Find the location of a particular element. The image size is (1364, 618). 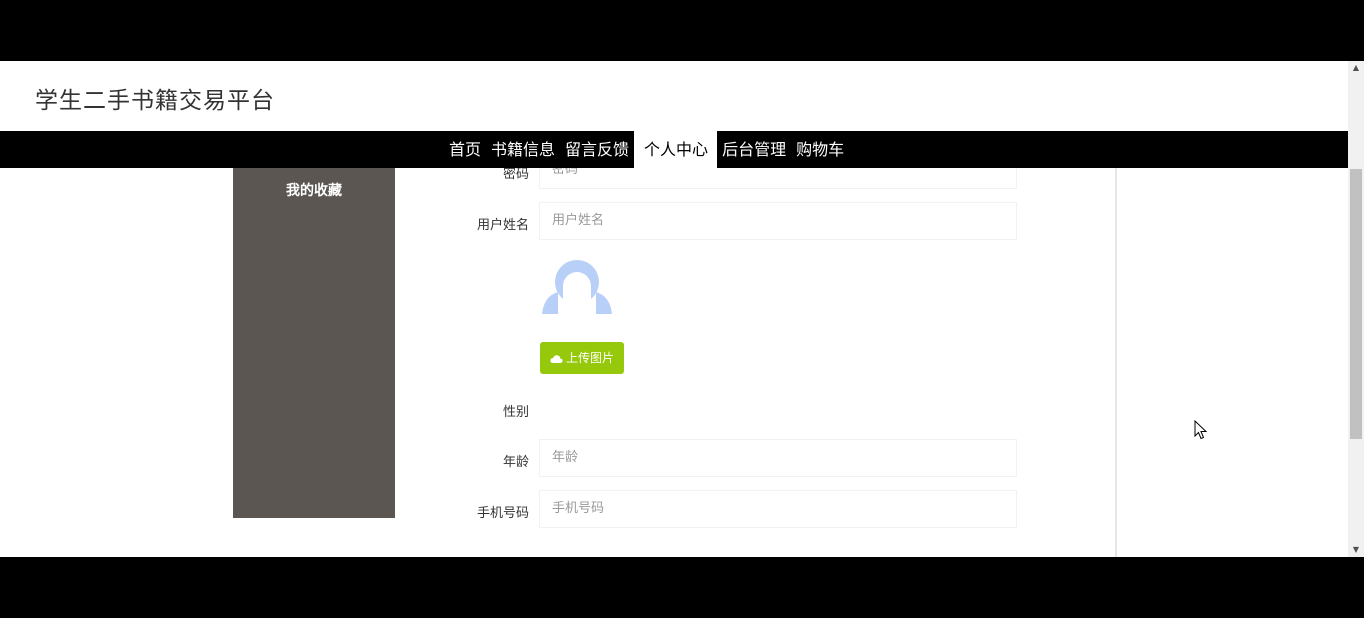

sidebar: 我的收藏 is located at coordinates (314, 343).